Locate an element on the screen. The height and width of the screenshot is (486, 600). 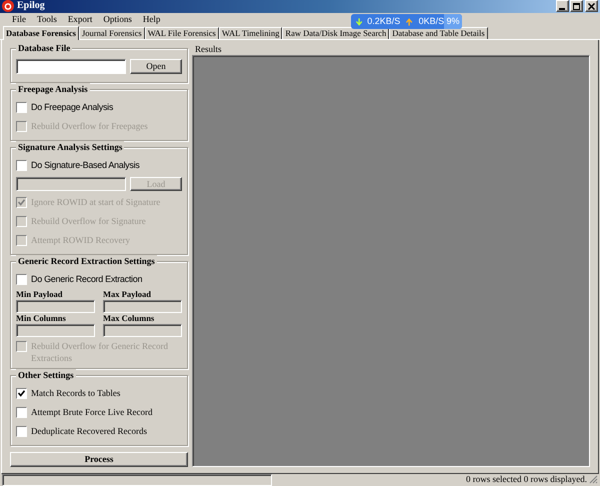
maximize-icon is located at coordinates (576, 6).